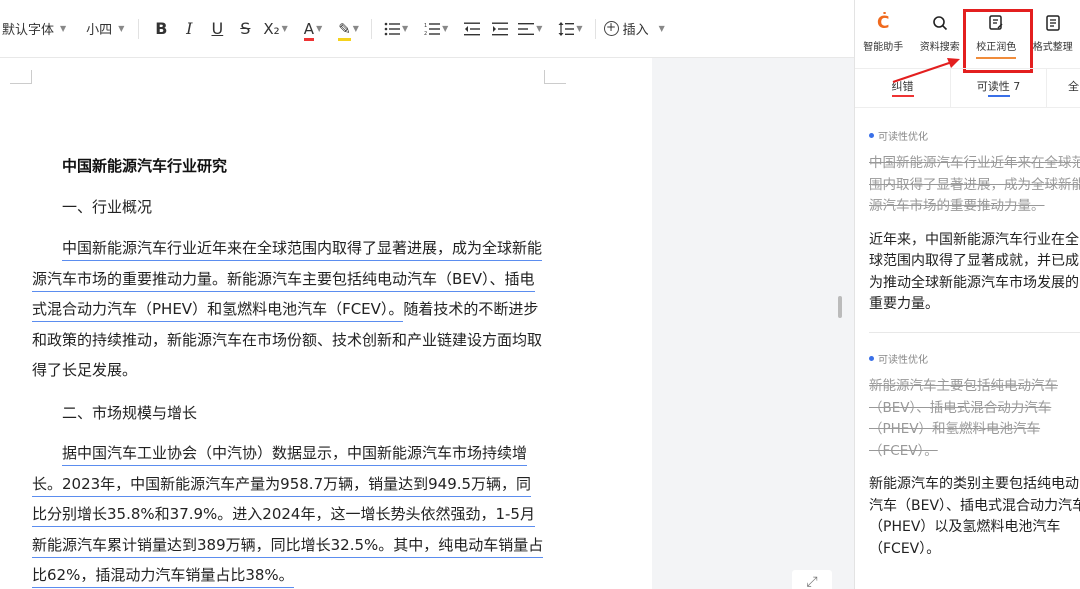 The width and height of the screenshot is (1080, 589). I want to click on bullet-list-icon, so click(392, 28).